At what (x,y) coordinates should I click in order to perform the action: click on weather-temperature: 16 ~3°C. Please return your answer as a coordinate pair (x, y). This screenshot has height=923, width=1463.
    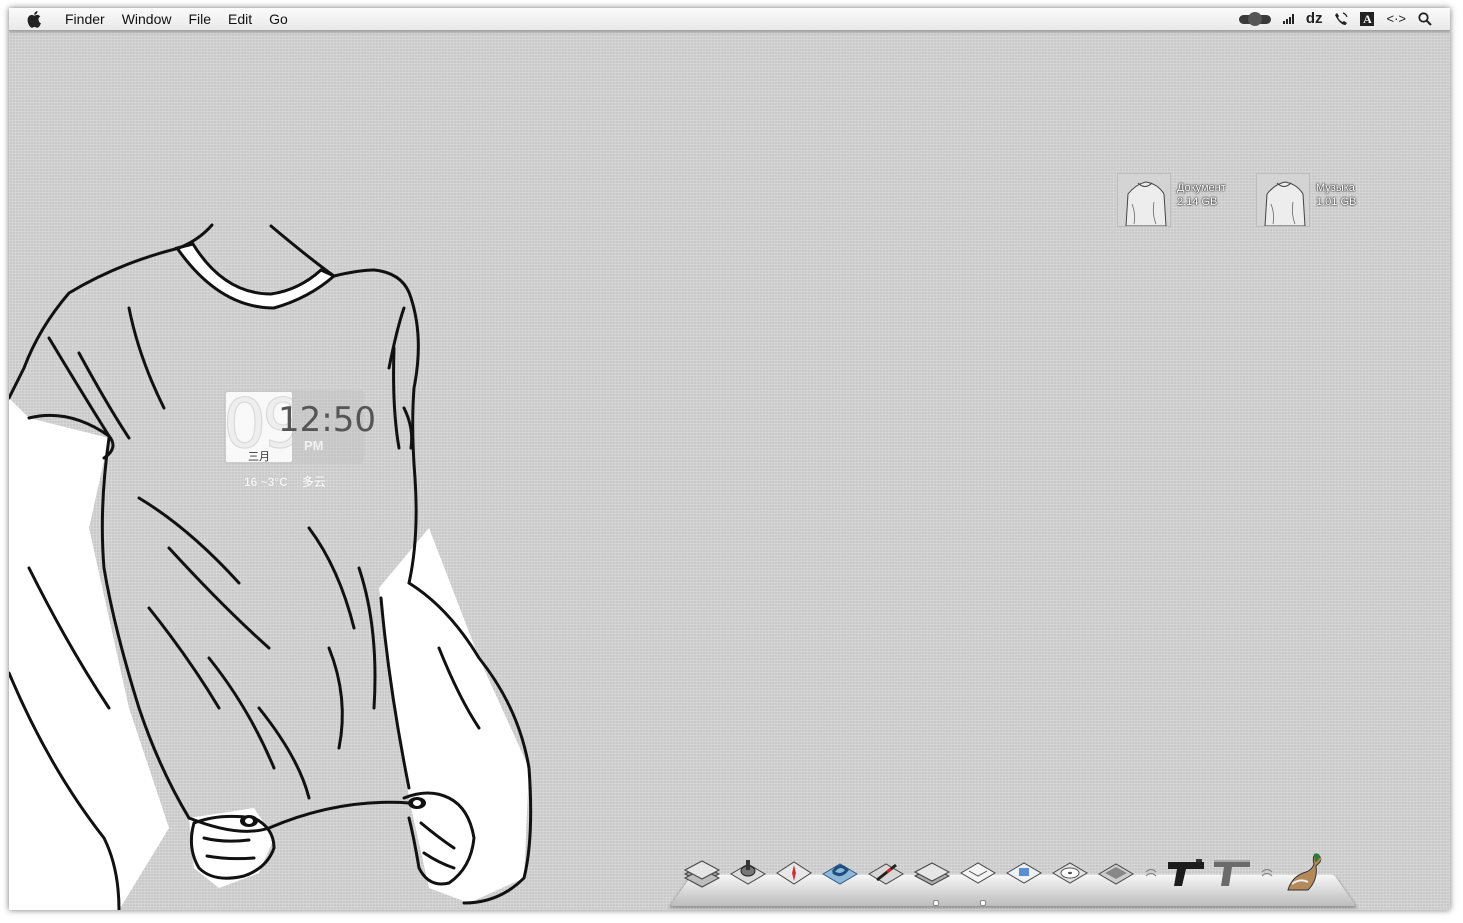
    Looking at the image, I should click on (266, 482).